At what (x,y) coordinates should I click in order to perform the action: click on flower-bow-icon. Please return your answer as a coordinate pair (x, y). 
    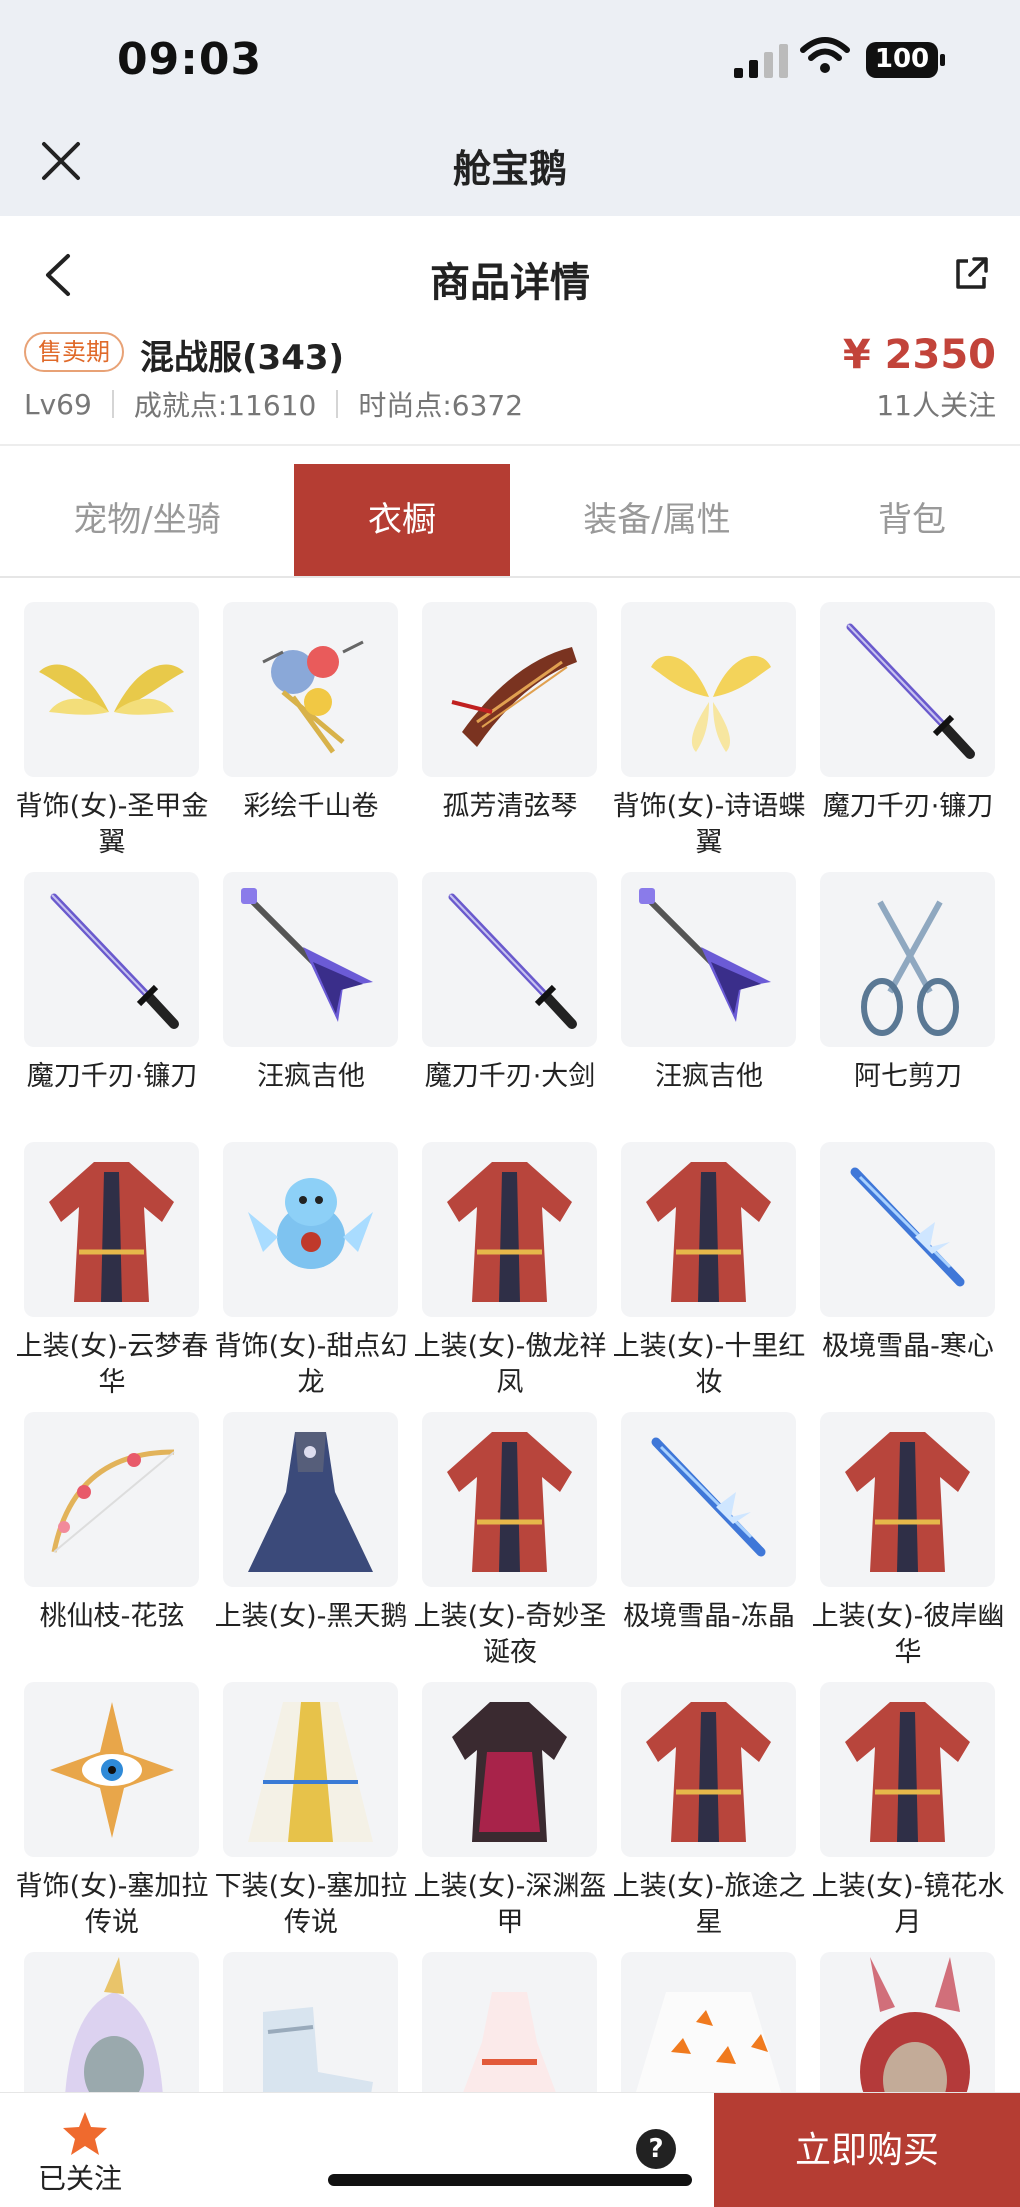
    Looking at the image, I should click on (111, 1499).